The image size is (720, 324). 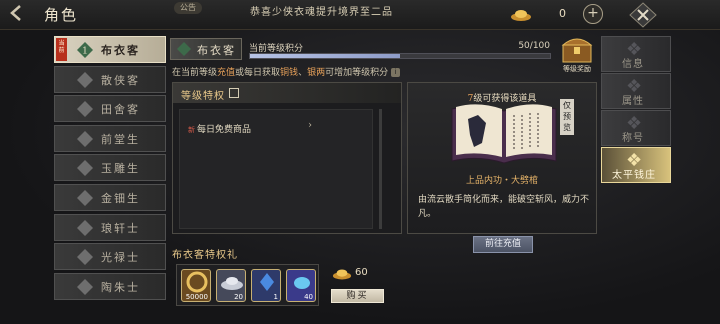 What do you see at coordinates (224, 130) in the screenshot?
I see `privilege-label: 每日免费商品` at bounding box center [224, 130].